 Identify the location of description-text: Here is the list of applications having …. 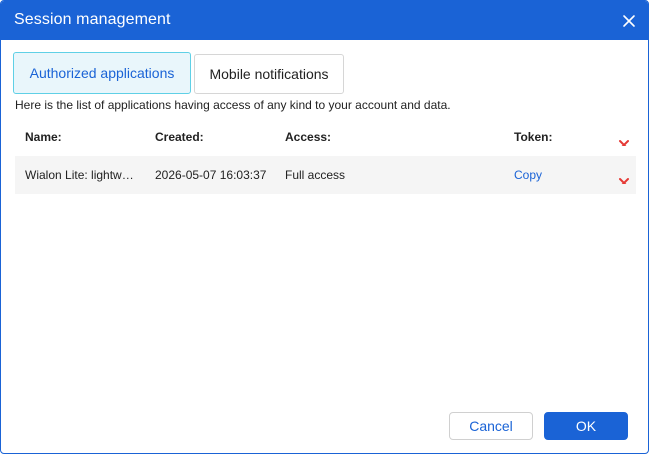
(233, 105).